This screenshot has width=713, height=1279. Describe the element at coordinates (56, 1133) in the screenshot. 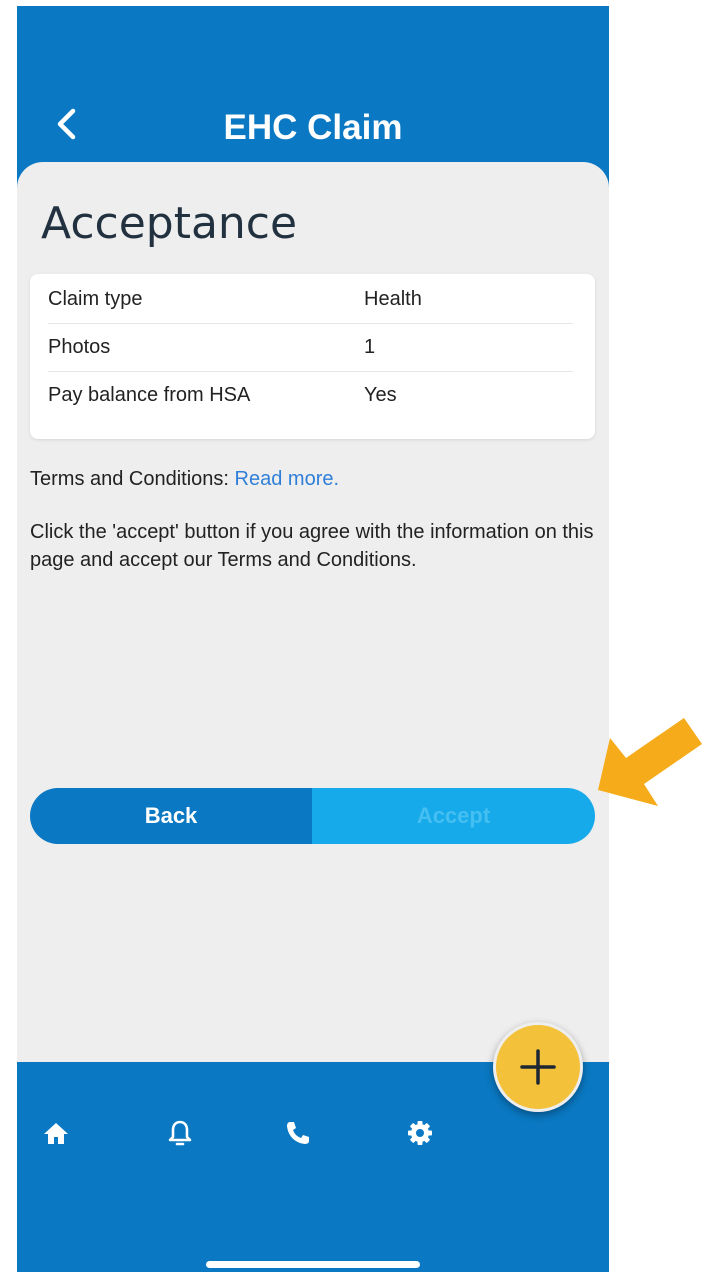

I see `home-icon` at that location.